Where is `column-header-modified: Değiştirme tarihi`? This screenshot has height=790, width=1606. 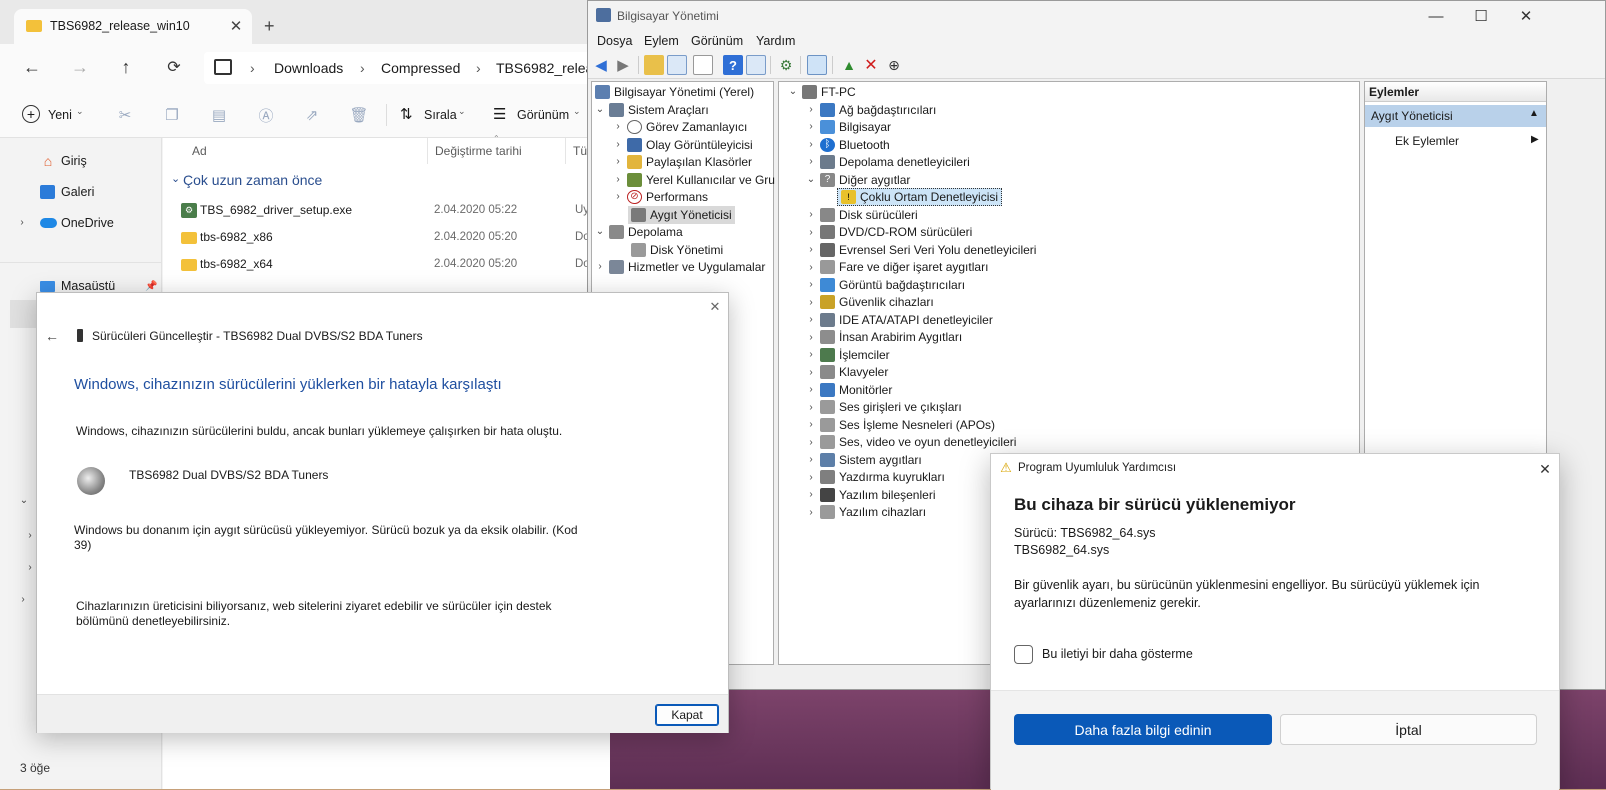 column-header-modified: Değiştirme tarihi is located at coordinates (478, 151).